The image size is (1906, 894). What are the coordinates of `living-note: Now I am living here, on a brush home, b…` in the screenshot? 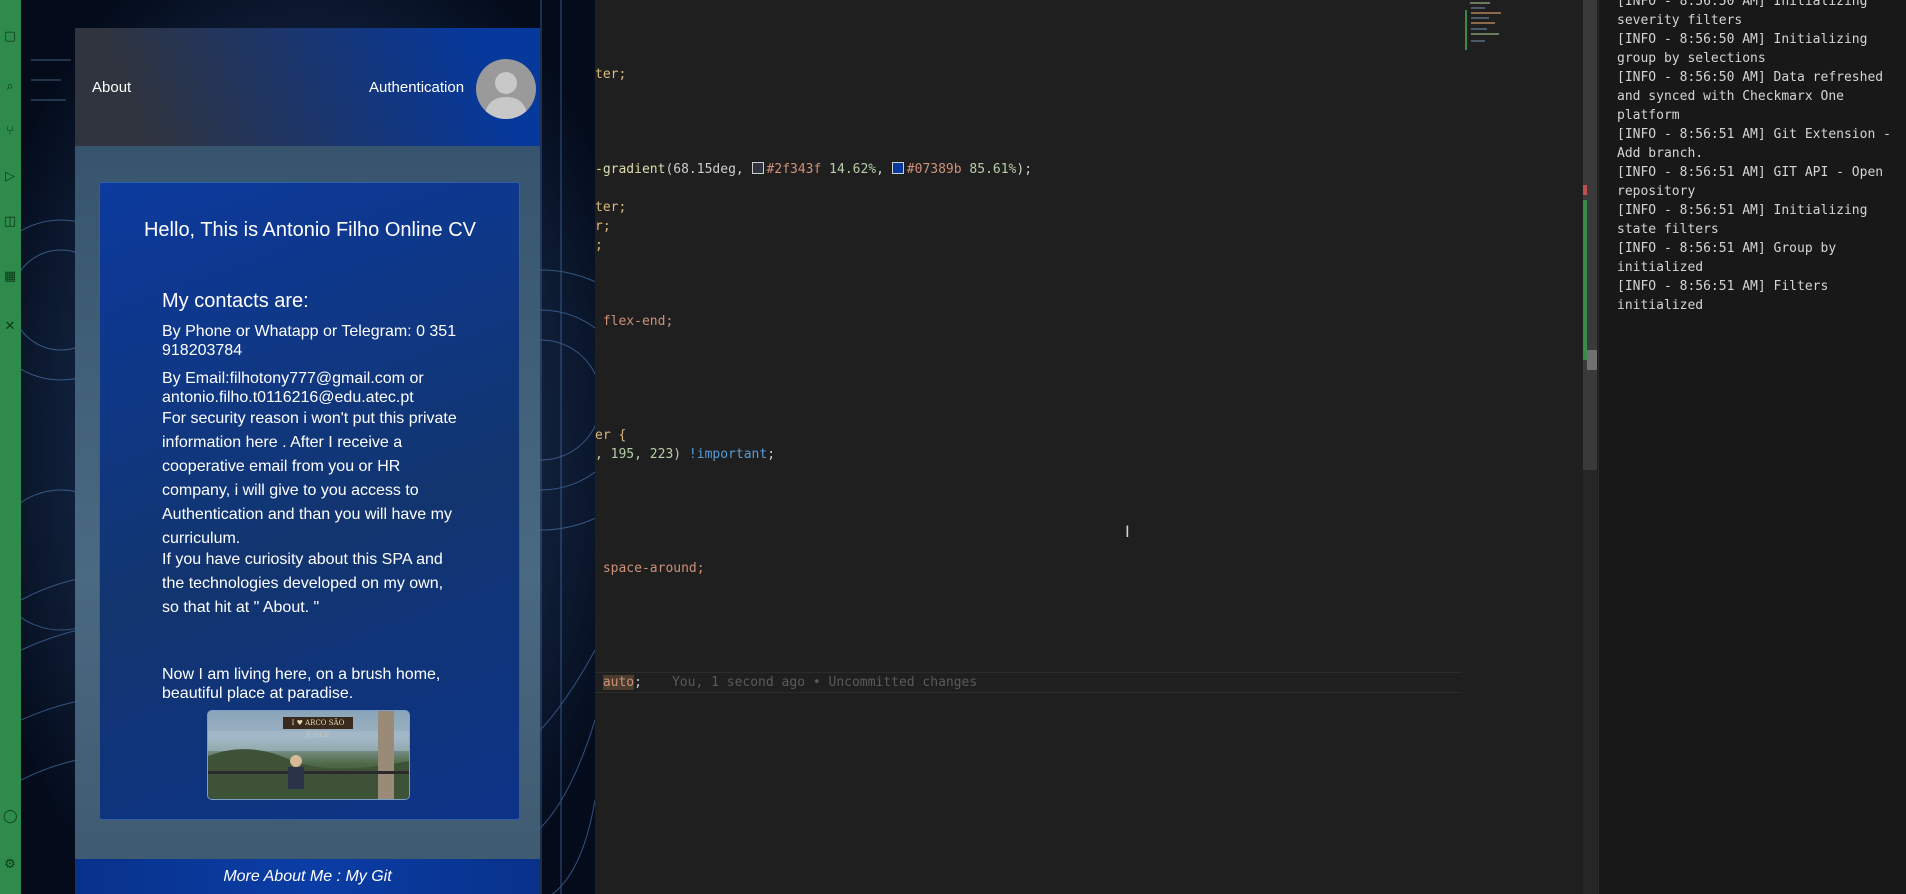 It's located at (301, 684).